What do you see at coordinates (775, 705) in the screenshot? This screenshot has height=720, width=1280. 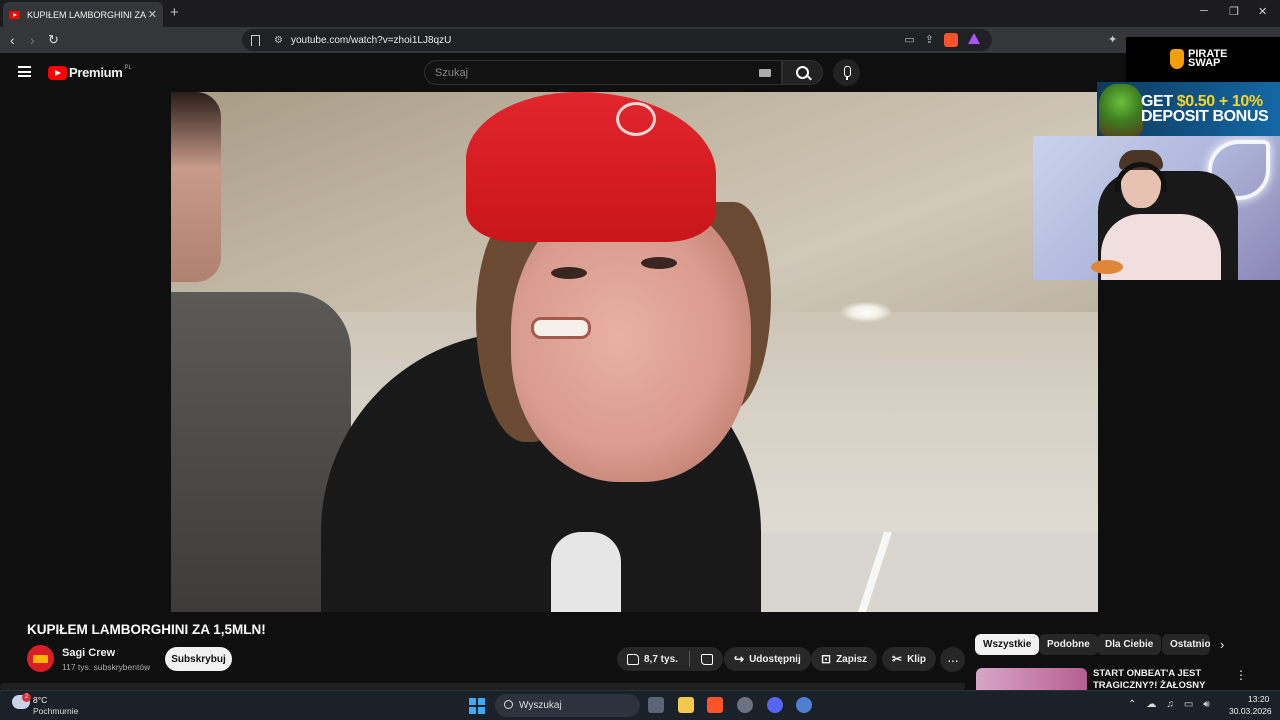 I see `discord-icon` at bounding box center [775, 705].